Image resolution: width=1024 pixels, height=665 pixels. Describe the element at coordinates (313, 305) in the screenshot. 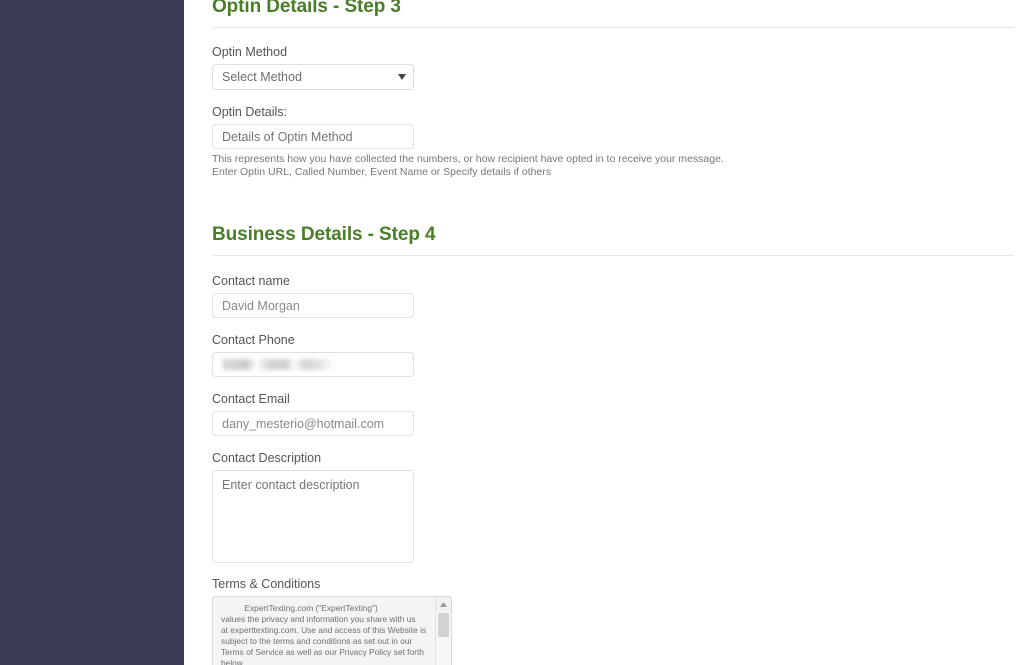

I see `contact-name-input` at that location.